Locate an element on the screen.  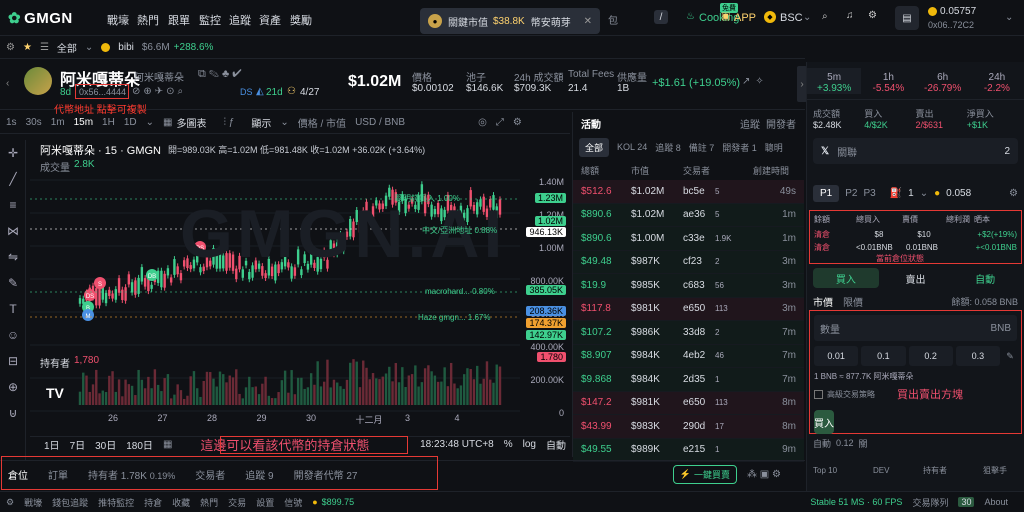
settings-icon: ⚙ is located at coordinates (10, 502).